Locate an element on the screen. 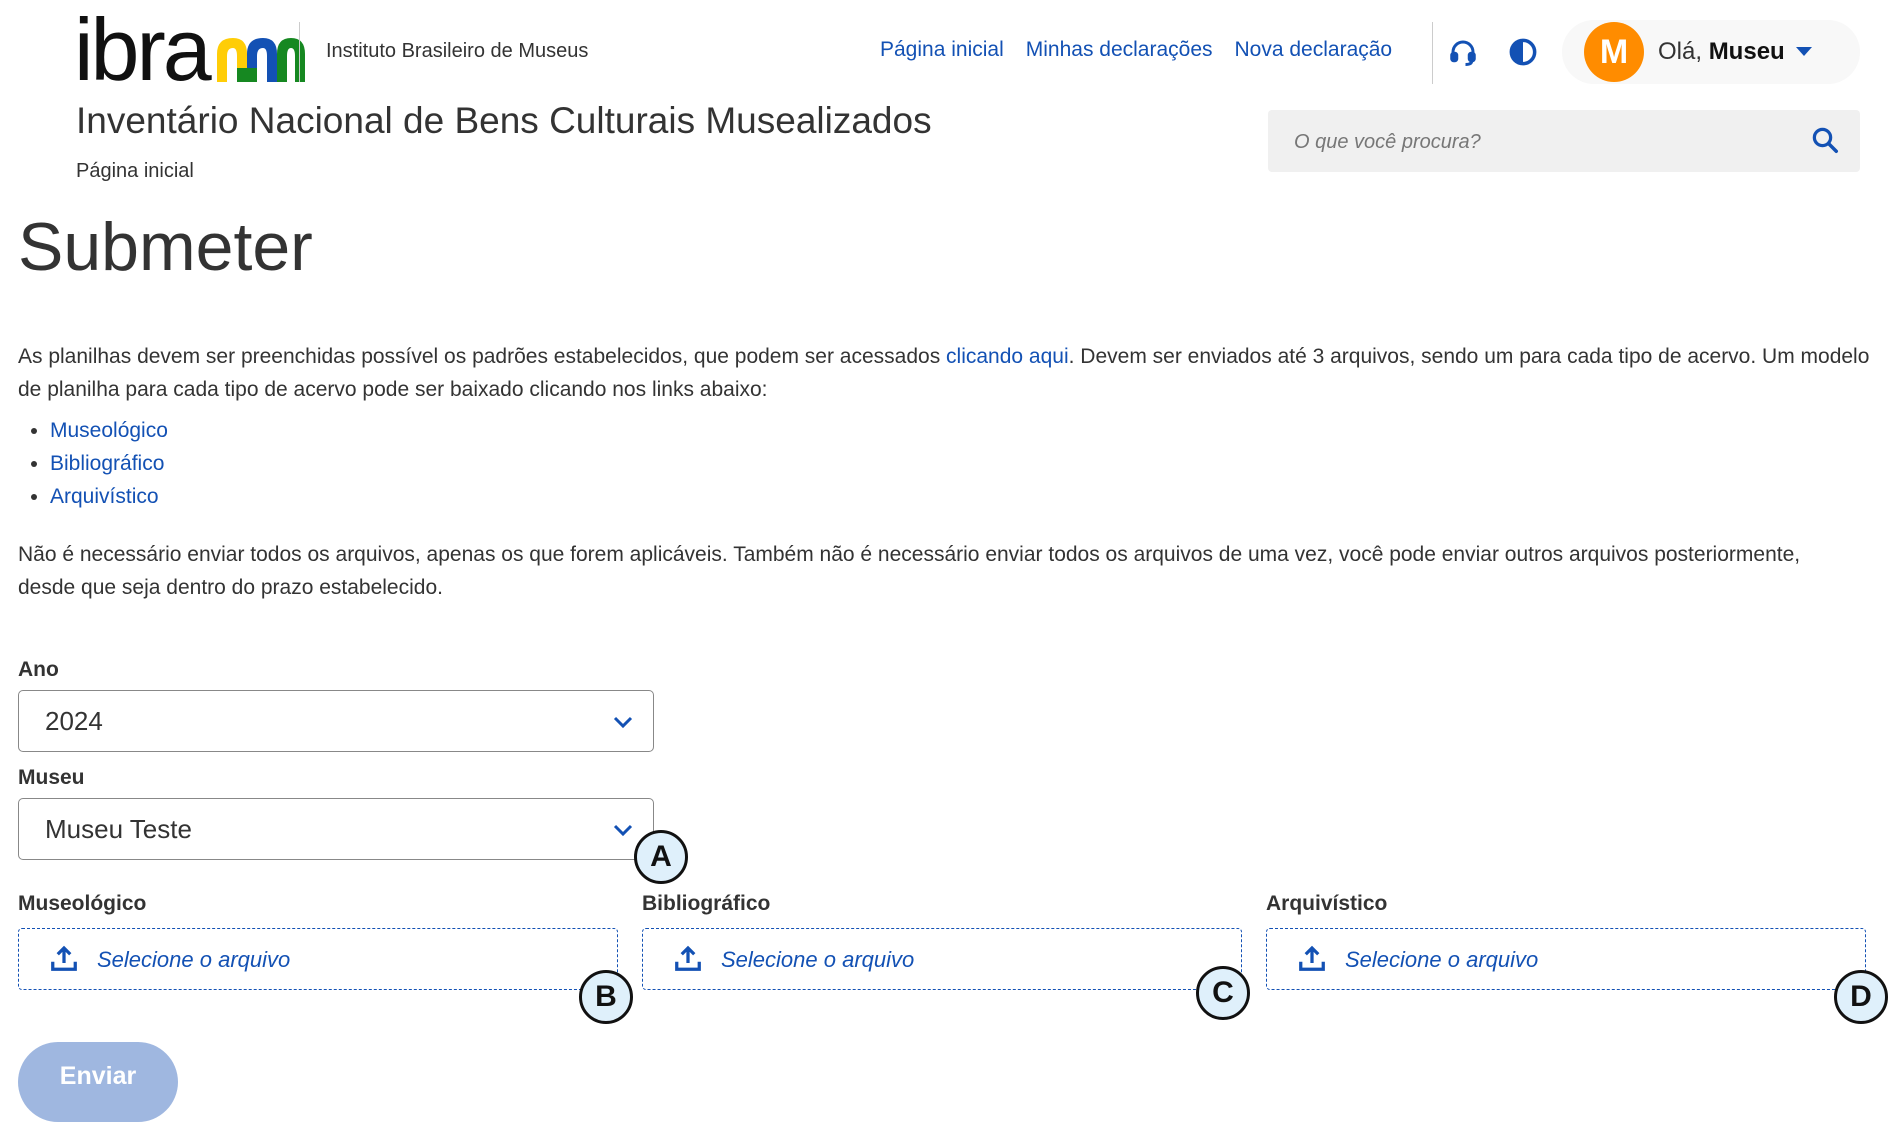 This screenshot has height=1122, width=1898. standards-link: clicando aqui is located at coordinates (1007, 356).